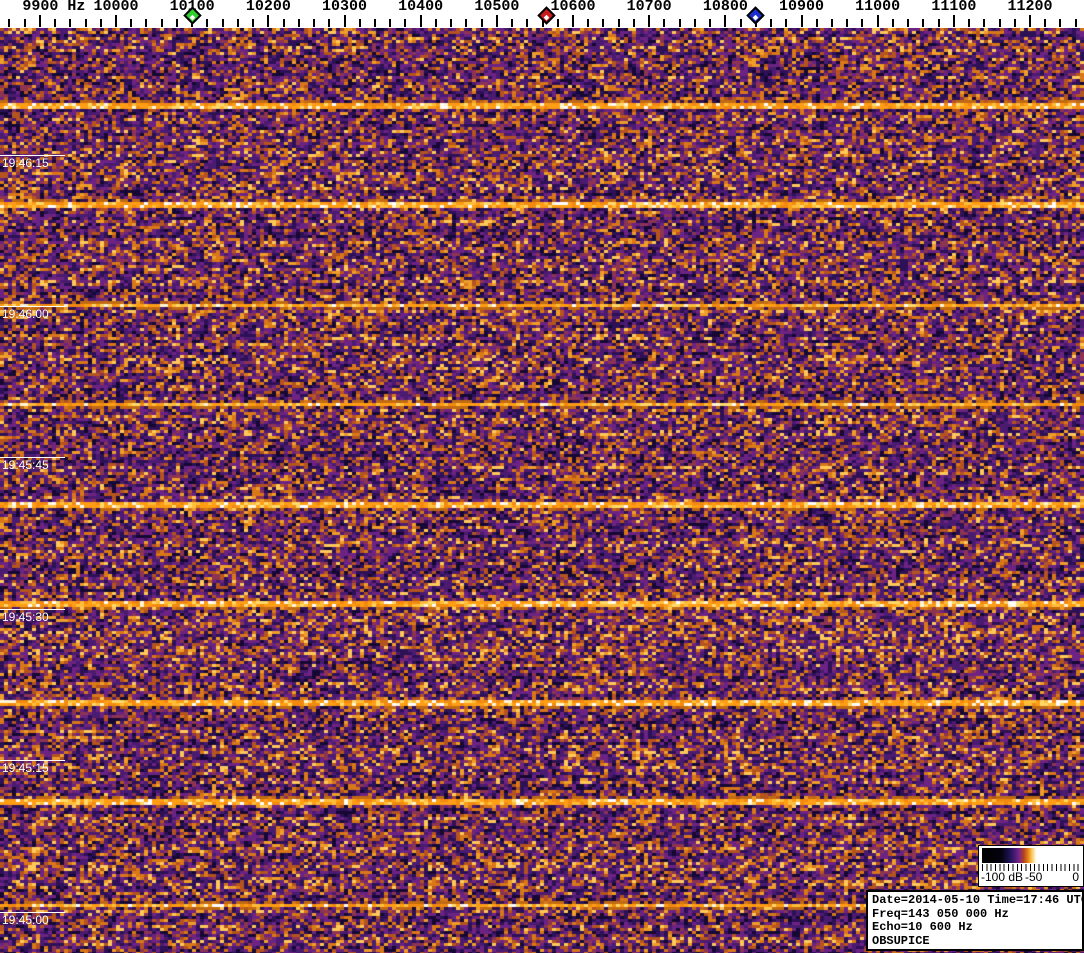 This screenshot has height=953, width=1084. Describe the element at coordinates (954, 7) in the screenshot. I see `freq-label-11100: 11100` at that location.